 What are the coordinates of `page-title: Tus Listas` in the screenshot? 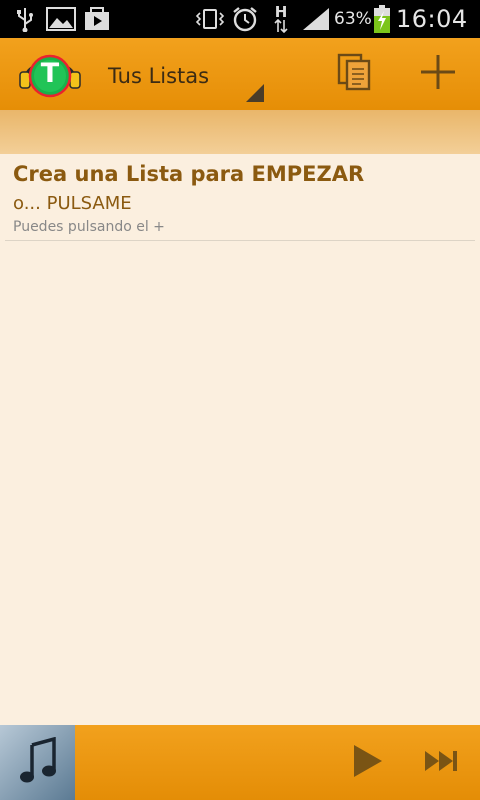 It's located at (158, 74).